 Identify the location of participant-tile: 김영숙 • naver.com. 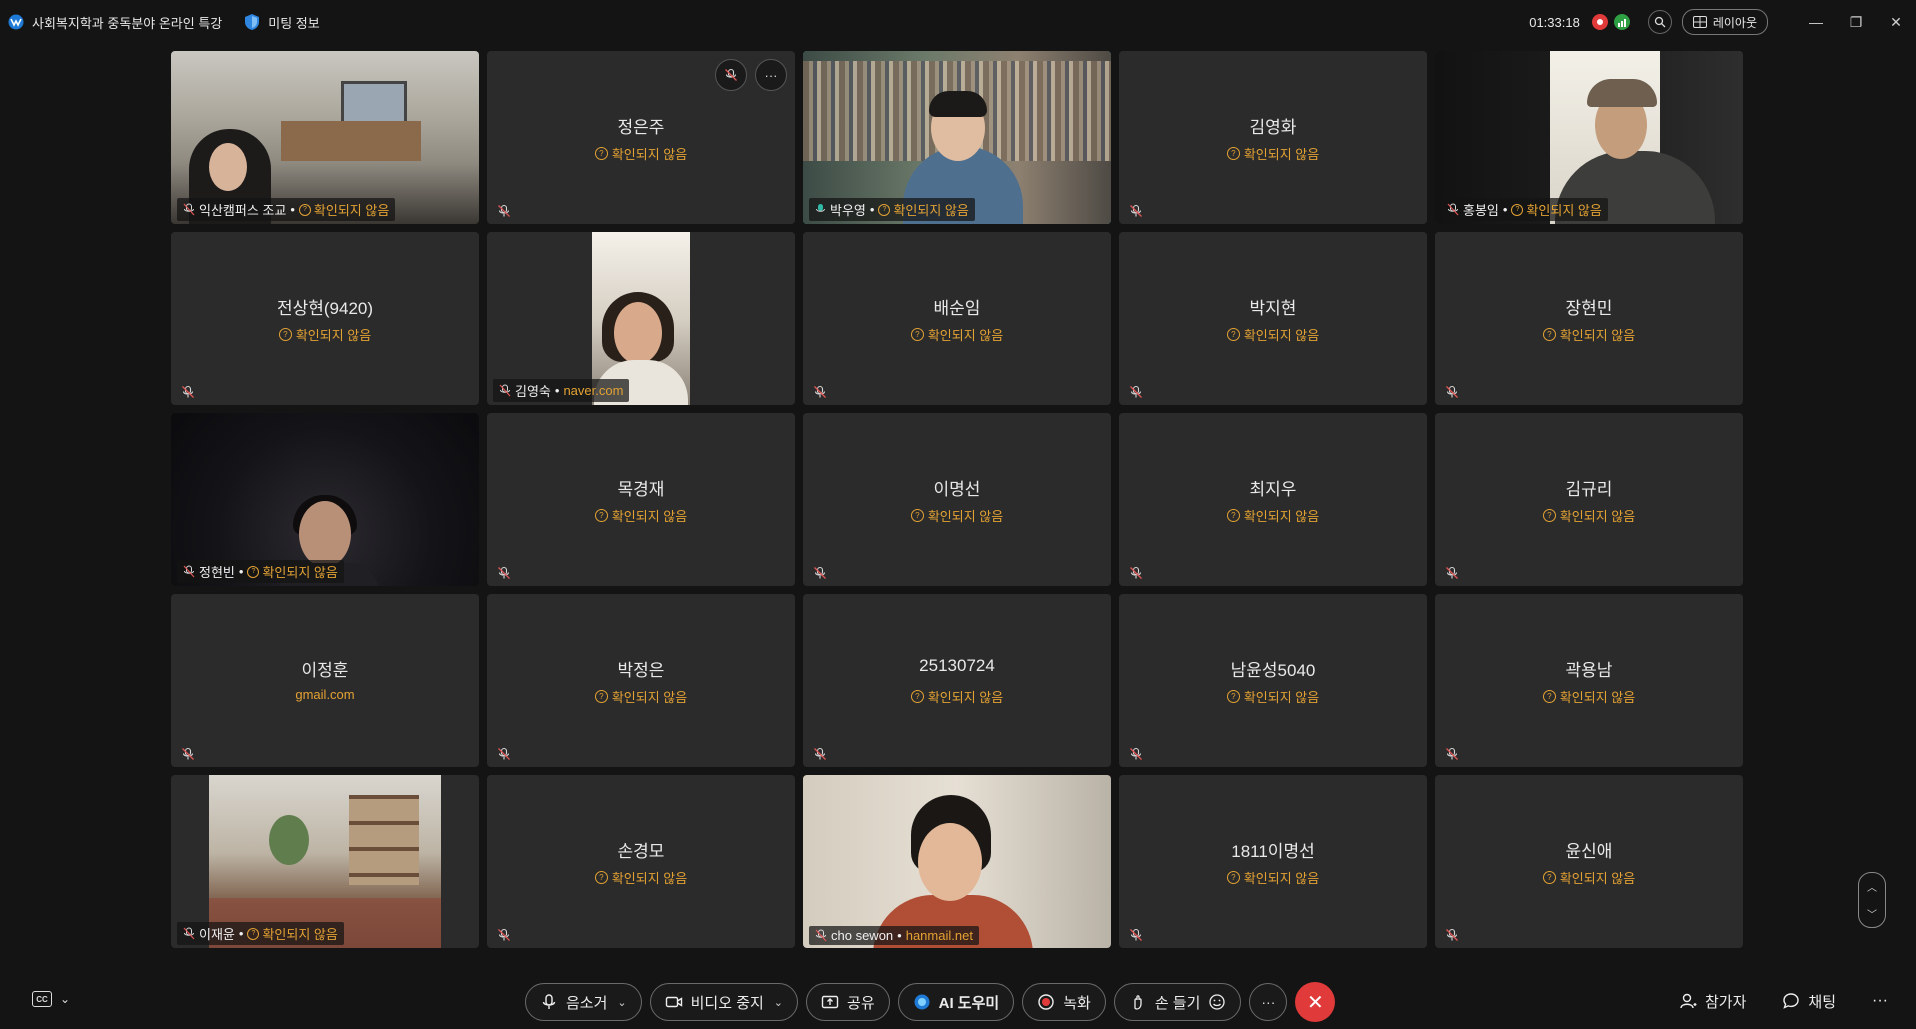
(641, 318).